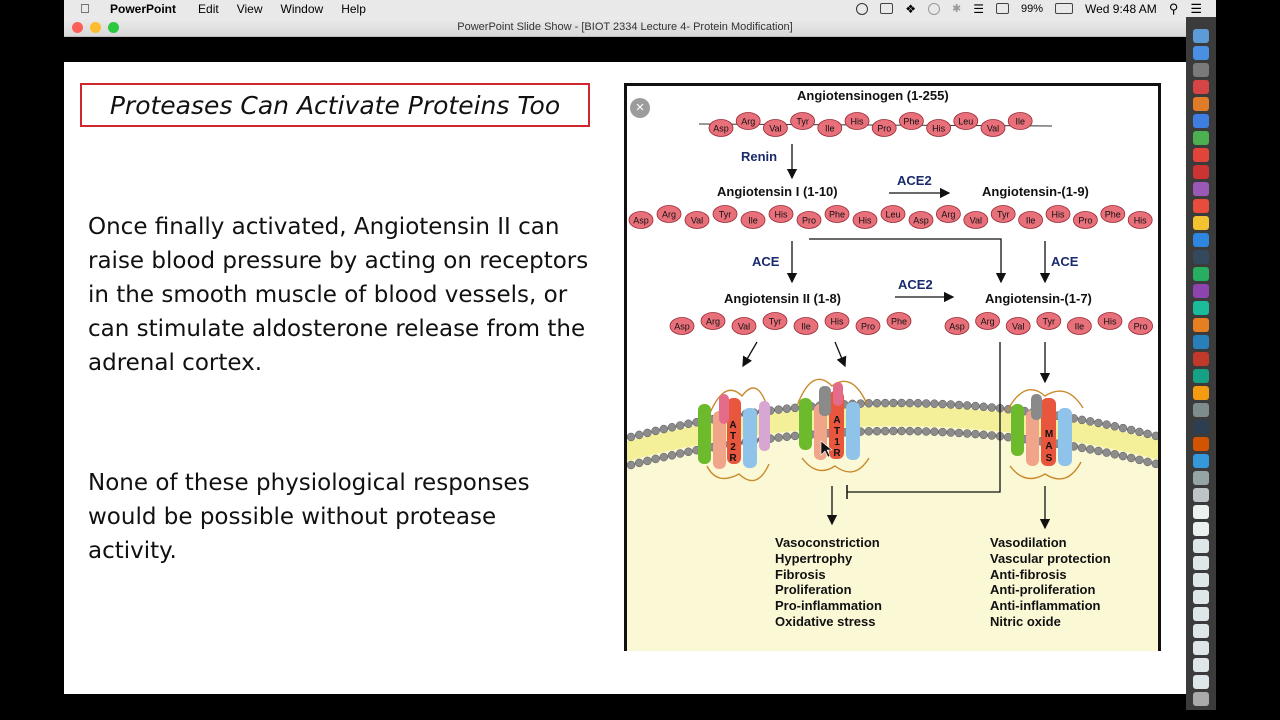 This screenshot has width=1280, height=720. Describe the element at coordinates (733, 458) in the screenshot. I see `at2r-letter-4: R` at that location.